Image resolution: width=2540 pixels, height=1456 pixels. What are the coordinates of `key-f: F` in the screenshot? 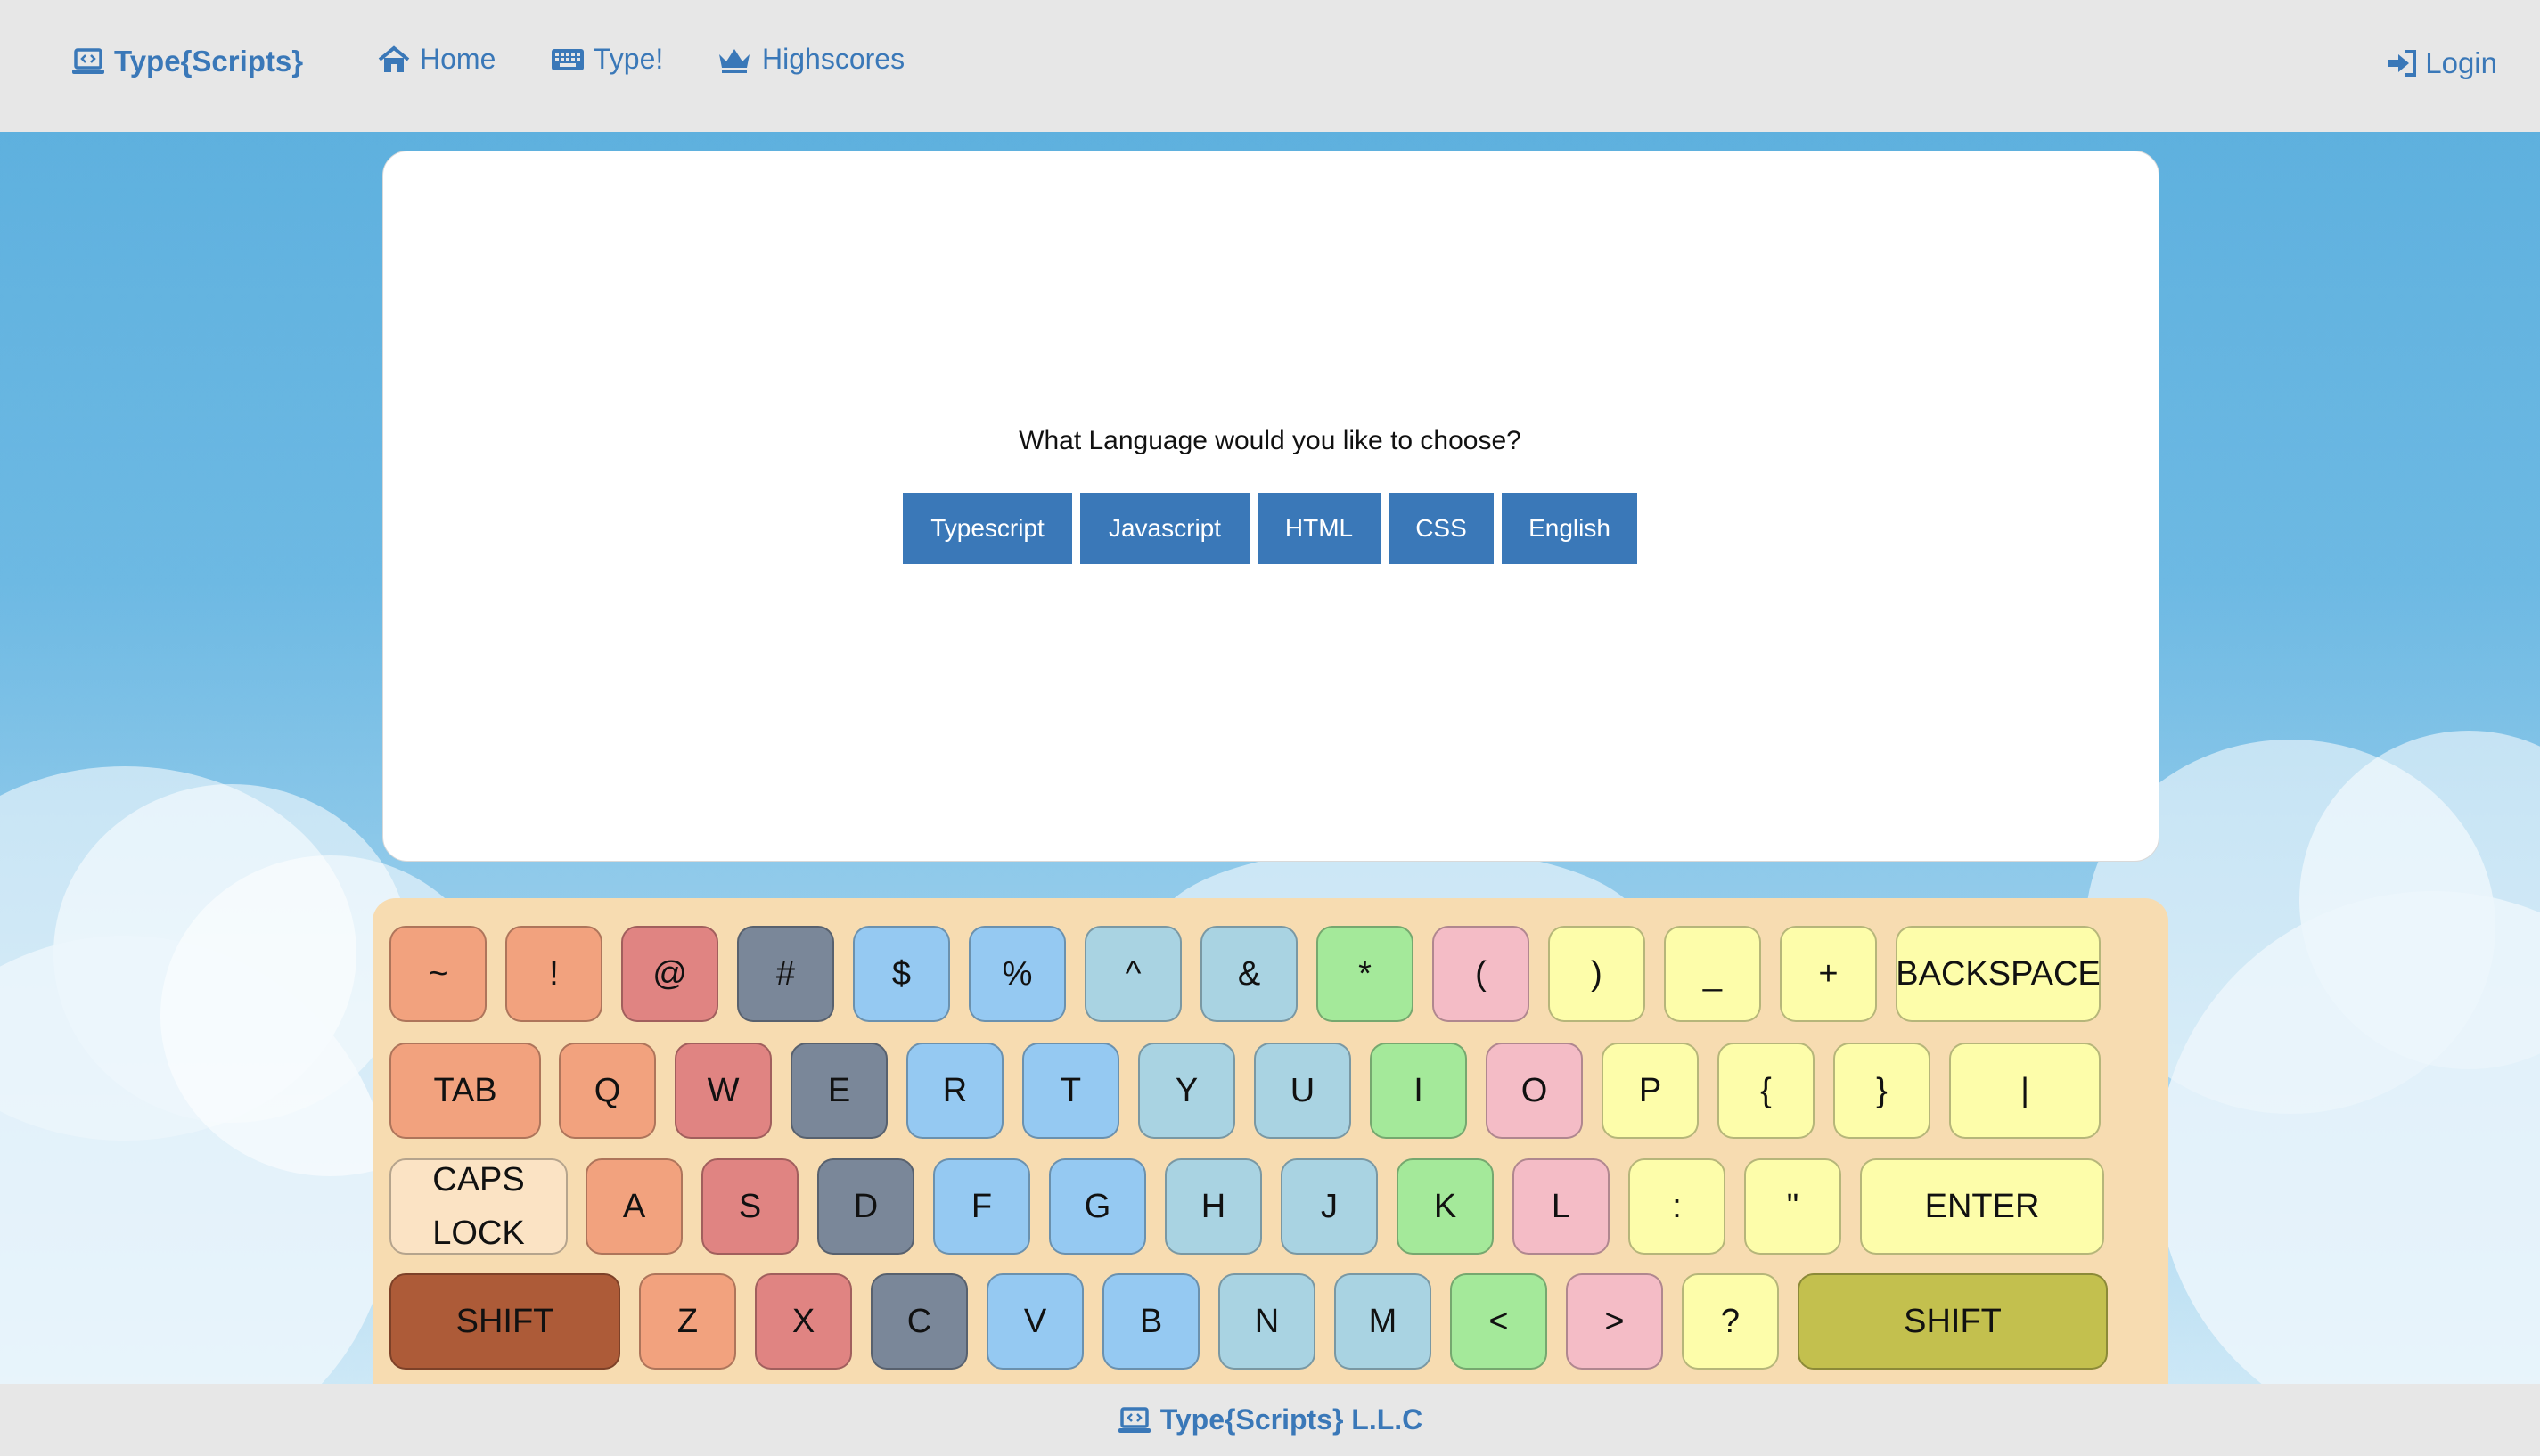 It's located at (981, 1206).